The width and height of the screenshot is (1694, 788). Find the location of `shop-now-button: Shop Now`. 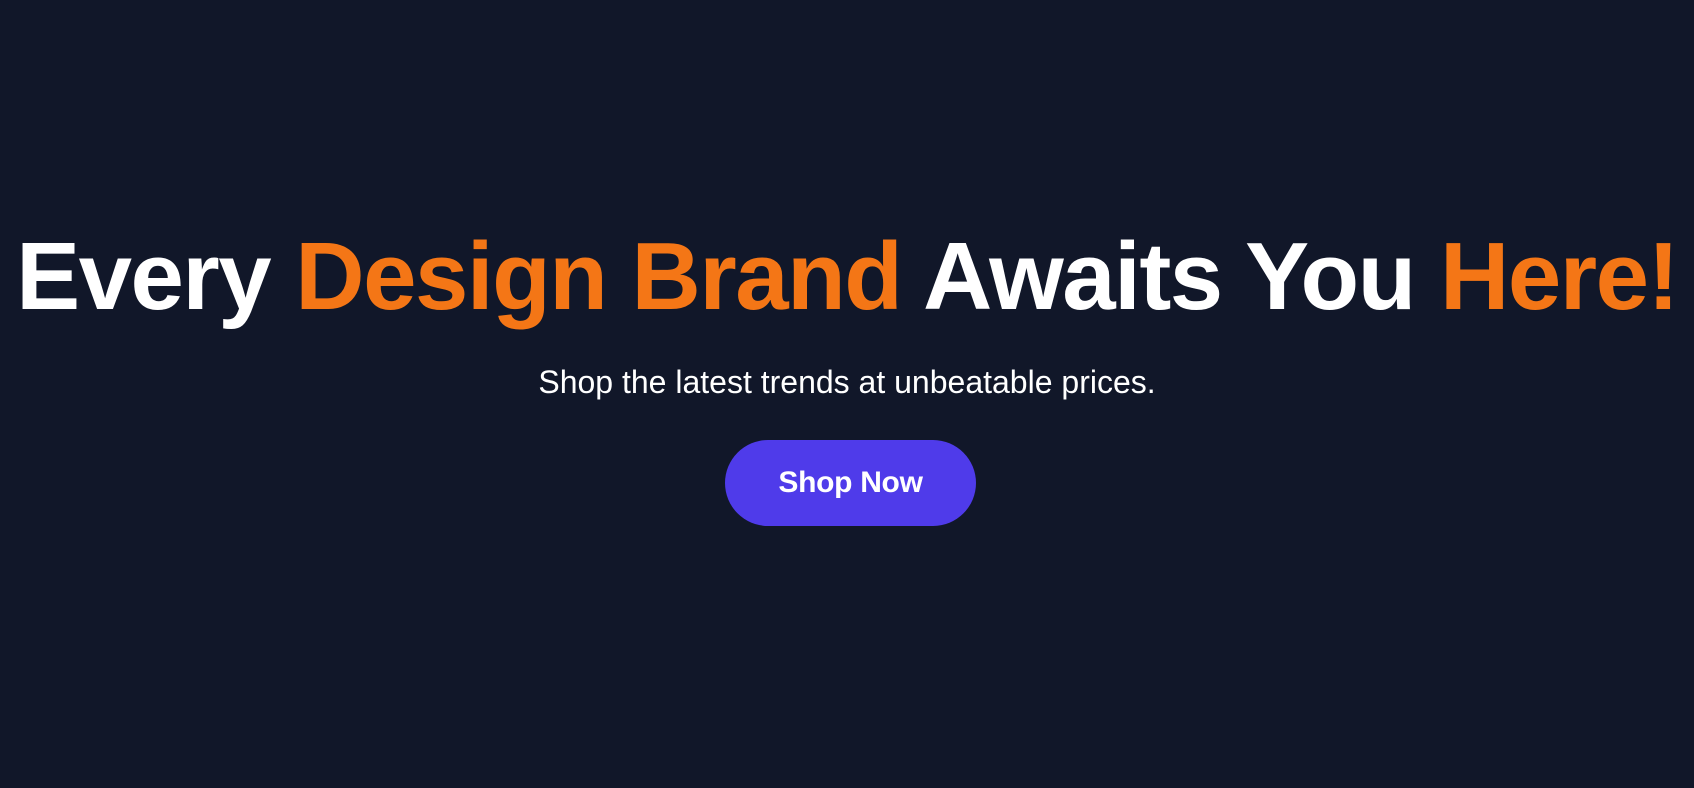

shop-now-button: Shop Now is located at coordinates (850, 483).